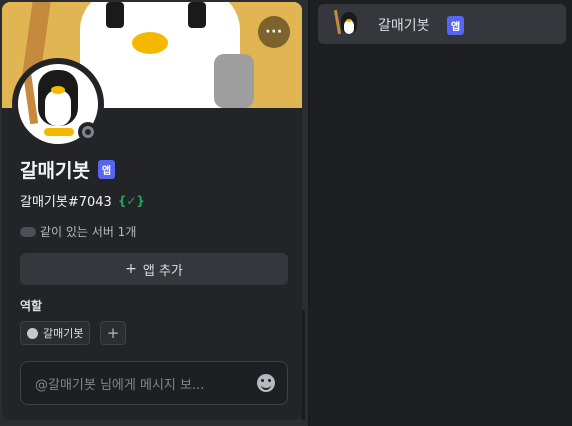 The image size is (572, 426). I want to click on member-name: 갈매기봇, so click(404, 26).